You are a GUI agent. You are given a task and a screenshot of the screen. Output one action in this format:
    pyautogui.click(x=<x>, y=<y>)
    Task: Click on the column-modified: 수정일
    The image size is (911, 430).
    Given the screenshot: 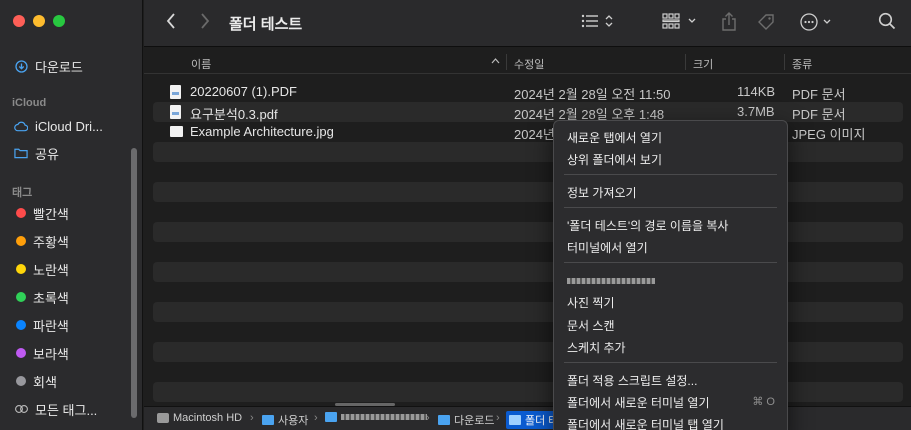 What is the action you would take?
    pyautogui.click(x=529, y=64)
    